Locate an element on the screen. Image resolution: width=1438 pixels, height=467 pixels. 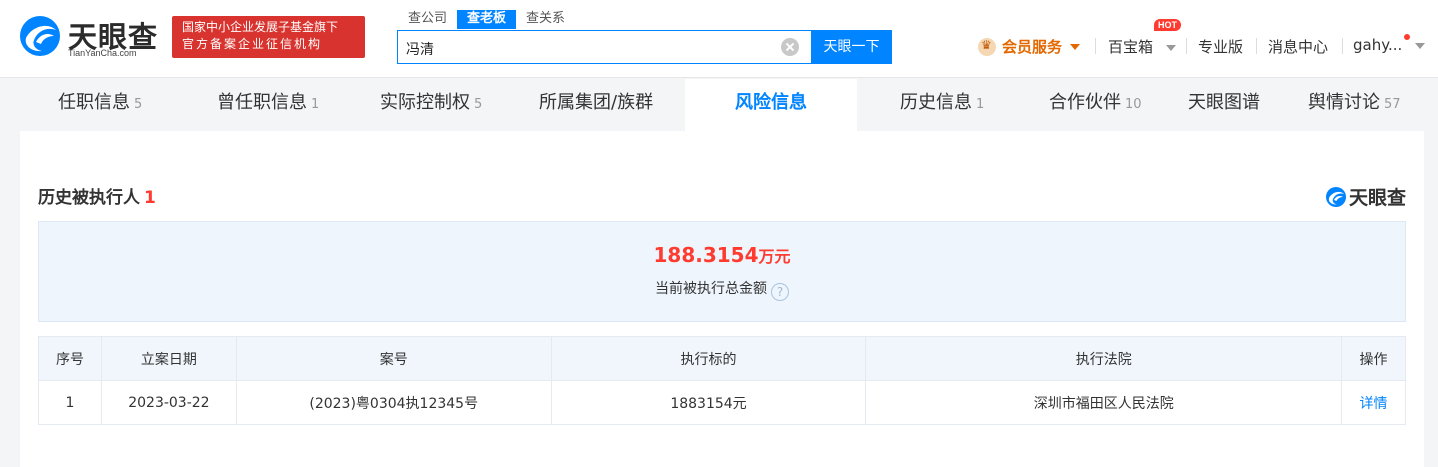
pro-version-link: 专业版 is located at coordinates (1220, 46).